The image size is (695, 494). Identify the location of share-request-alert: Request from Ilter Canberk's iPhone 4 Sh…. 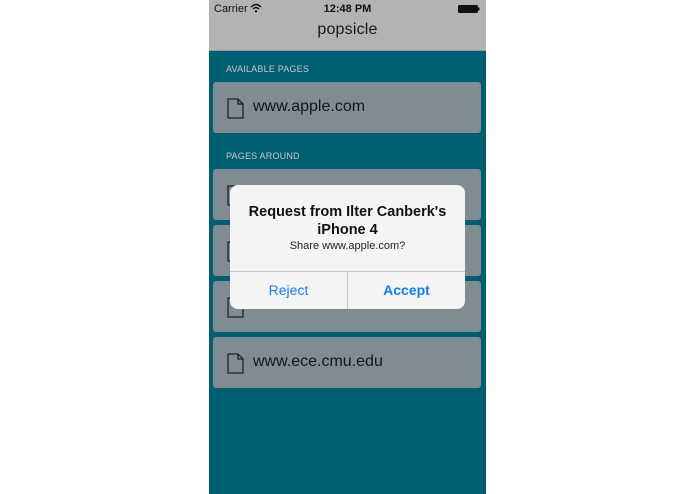
(347, 247).